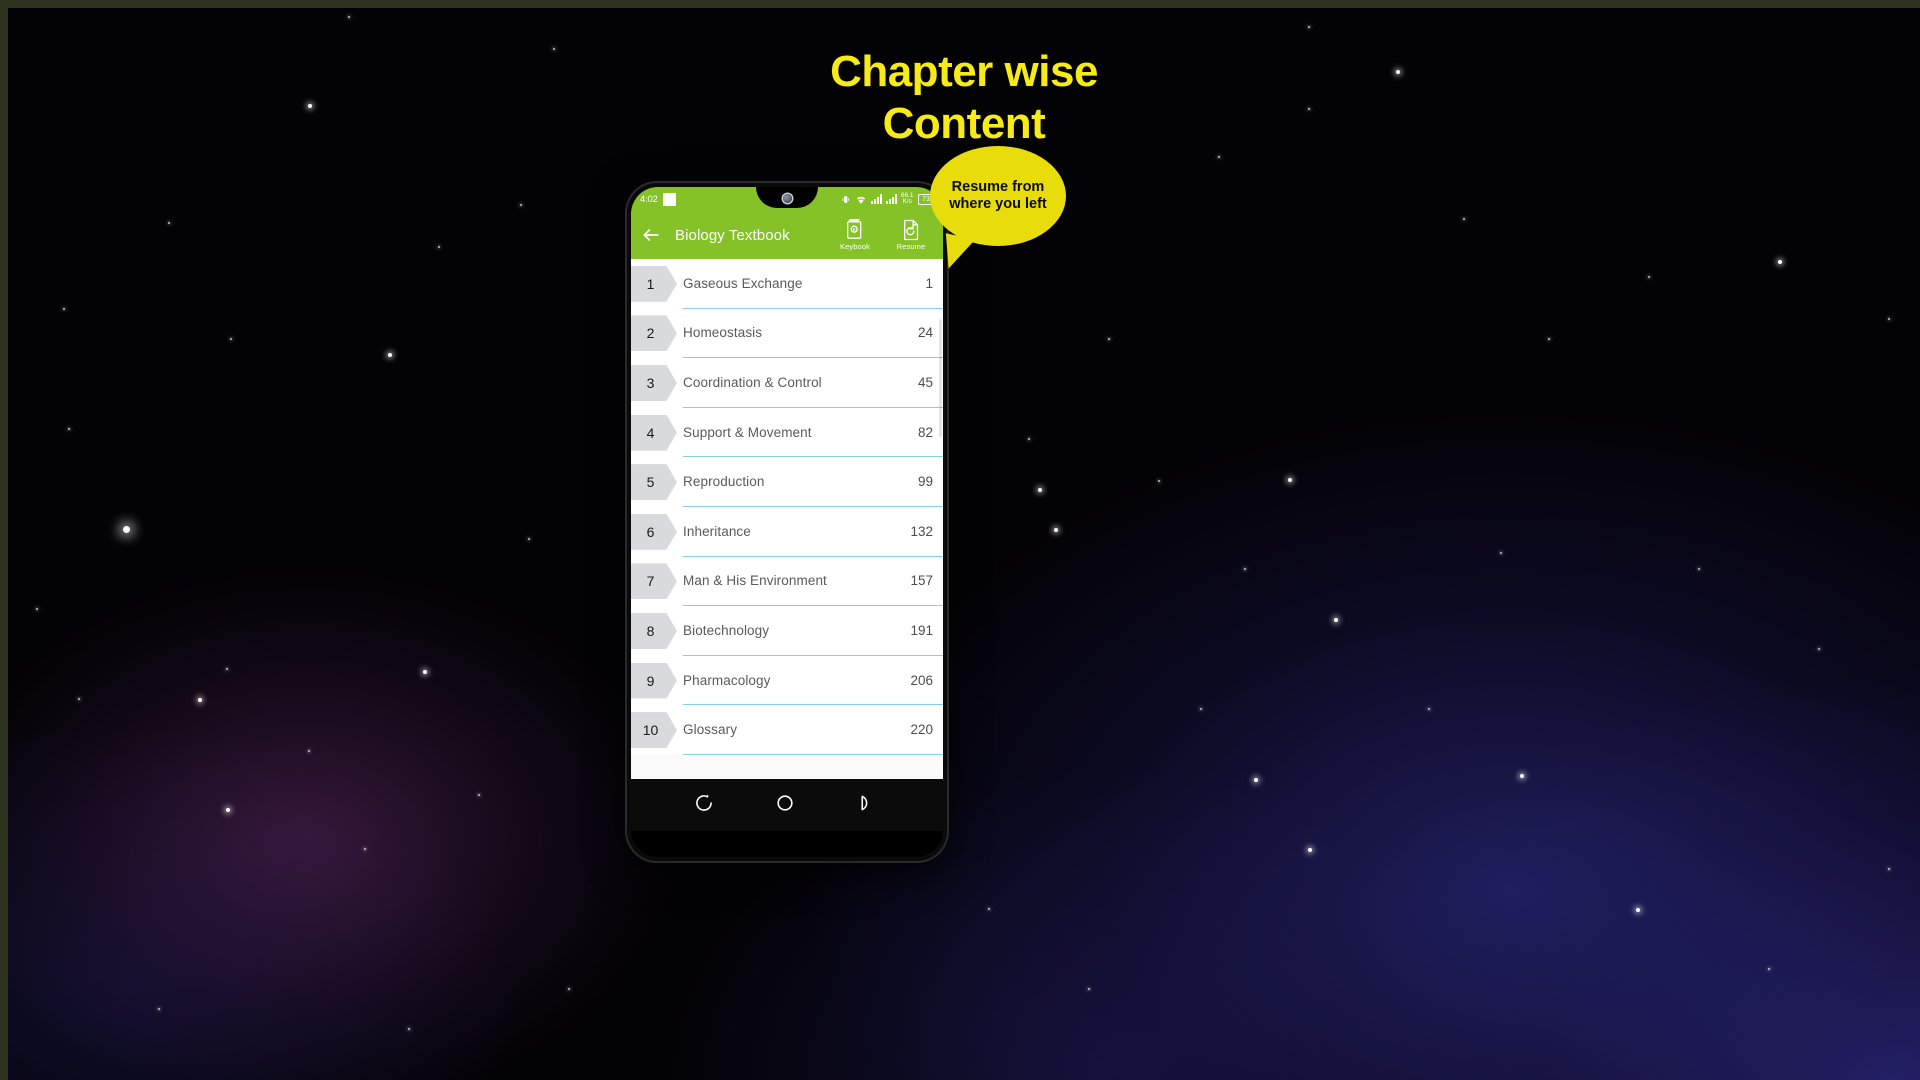  Describe the element at coordinates (651, 235) in the screenshot. I see `back-arrow-icon` at that location.